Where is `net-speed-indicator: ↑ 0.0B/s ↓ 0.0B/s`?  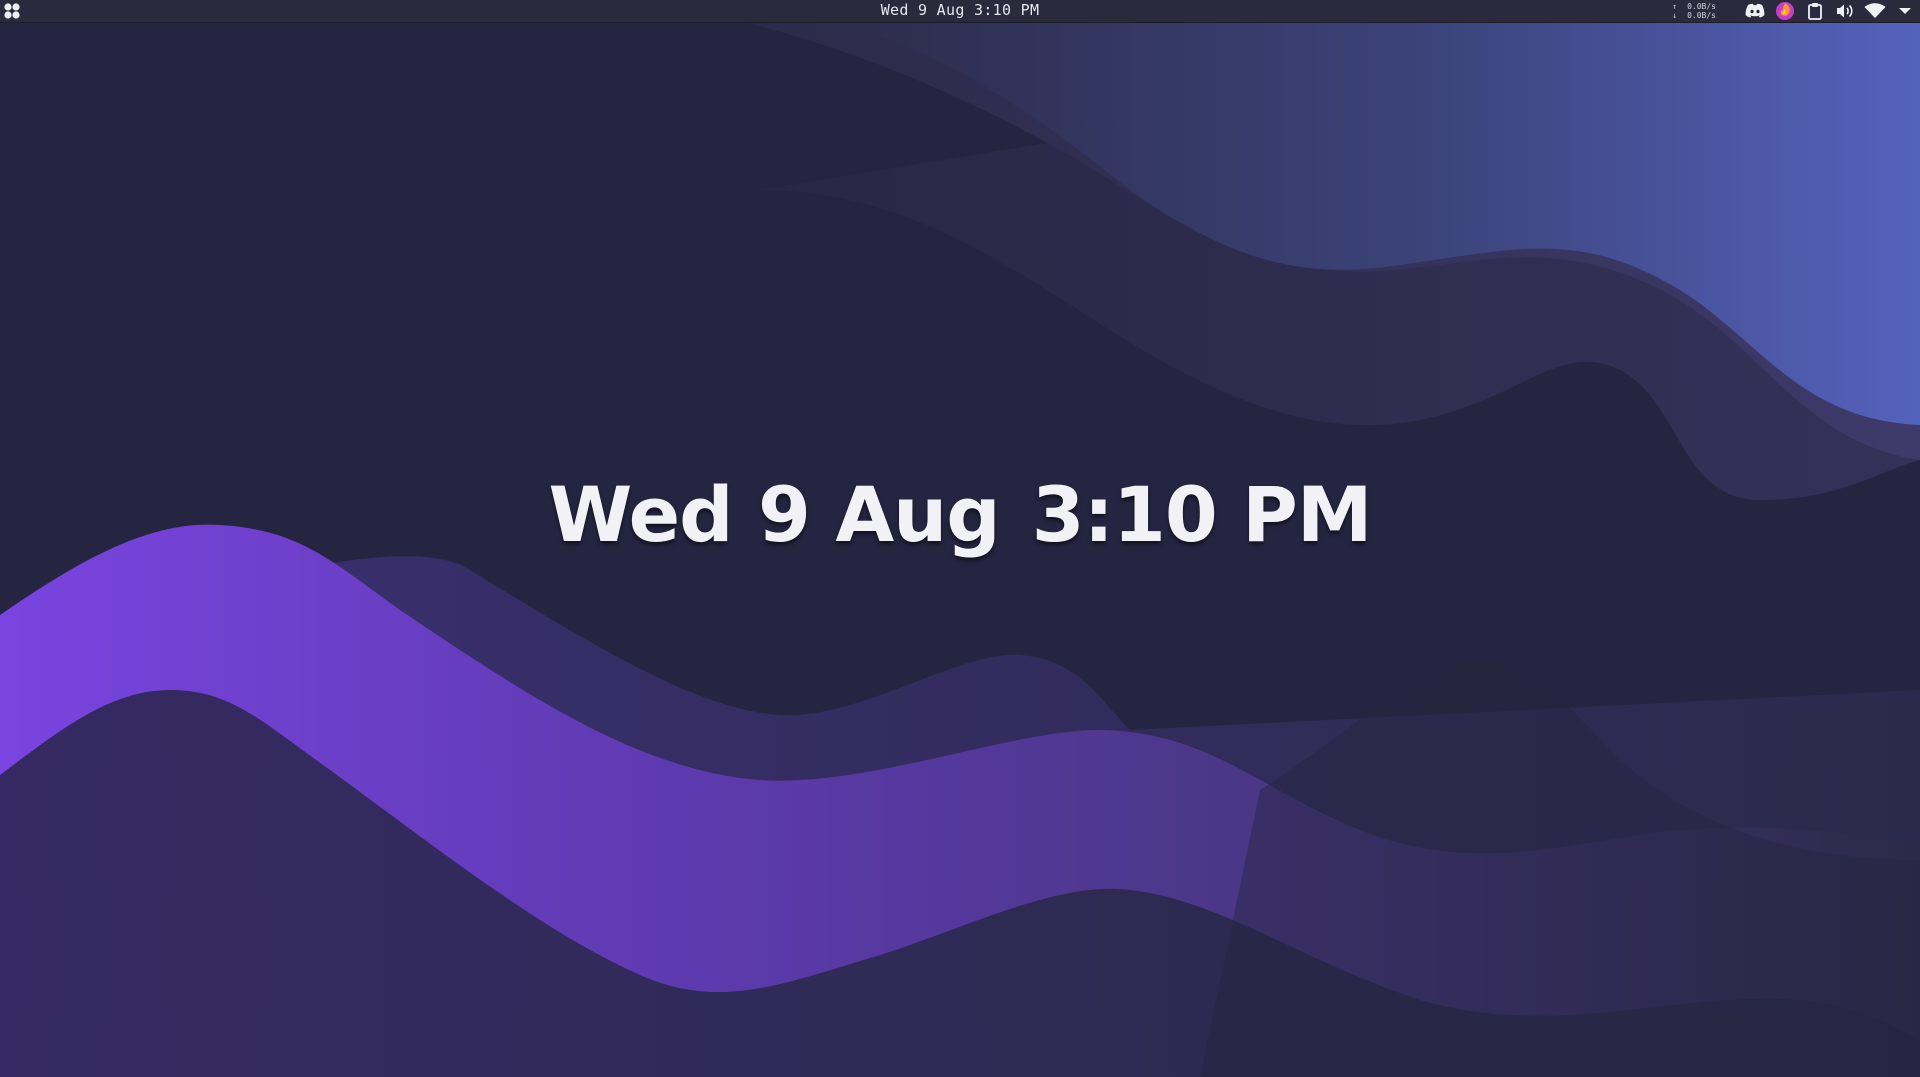 net-speed-indicator: ↑ 0.0B/s ↓ 0.0B/s is located at coordinates (1694, 11).